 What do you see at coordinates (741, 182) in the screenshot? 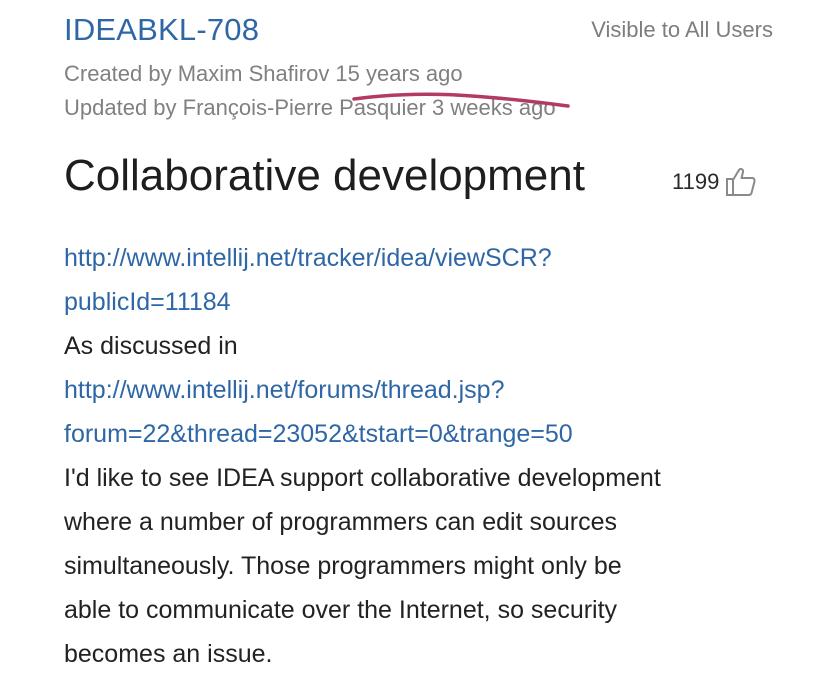
I see `thumbs-up-icon` at bounding box center [741, 182].